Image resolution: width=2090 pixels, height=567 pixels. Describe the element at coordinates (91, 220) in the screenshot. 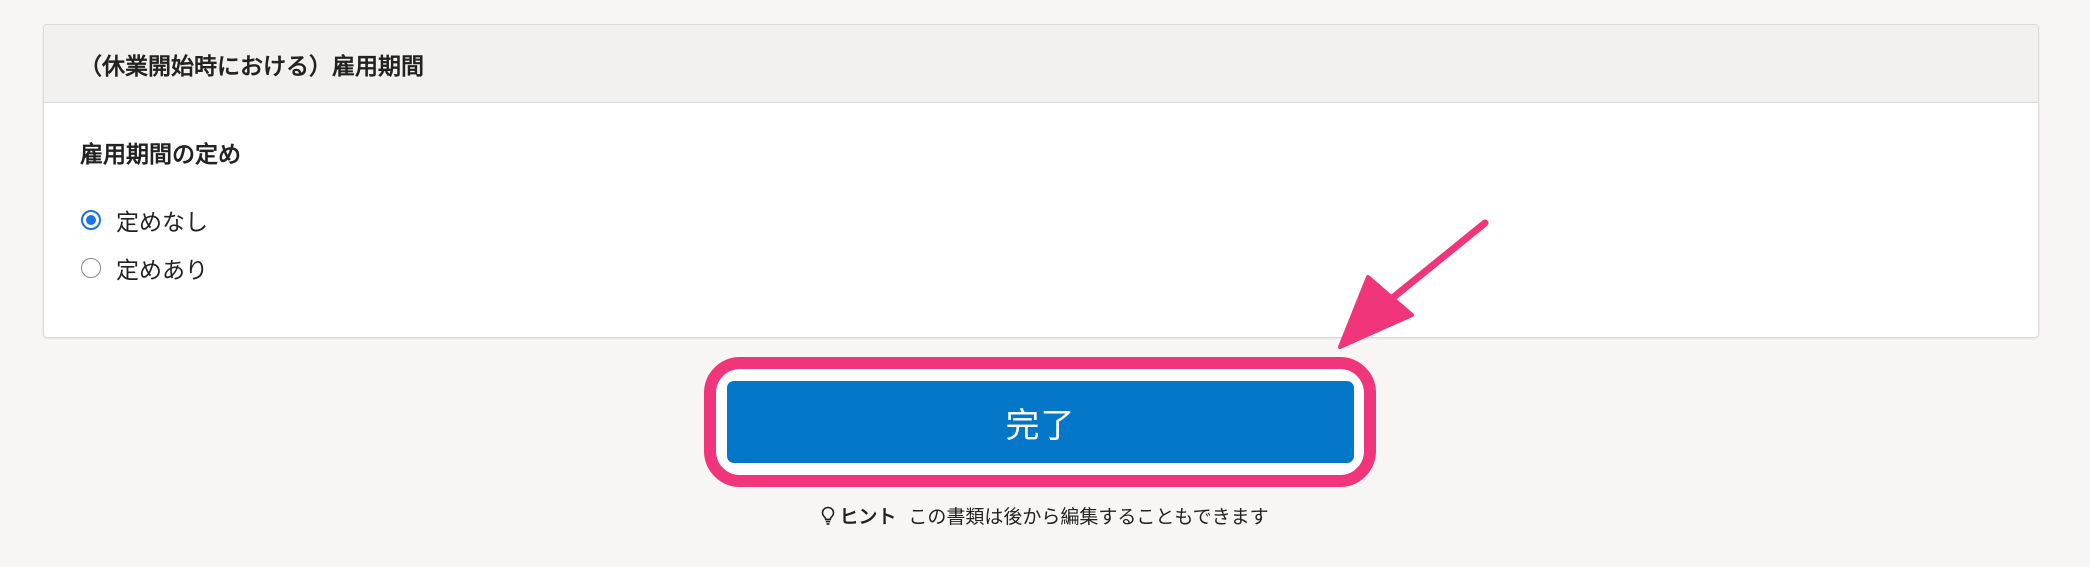

I see `radio-button-selected` at that location.